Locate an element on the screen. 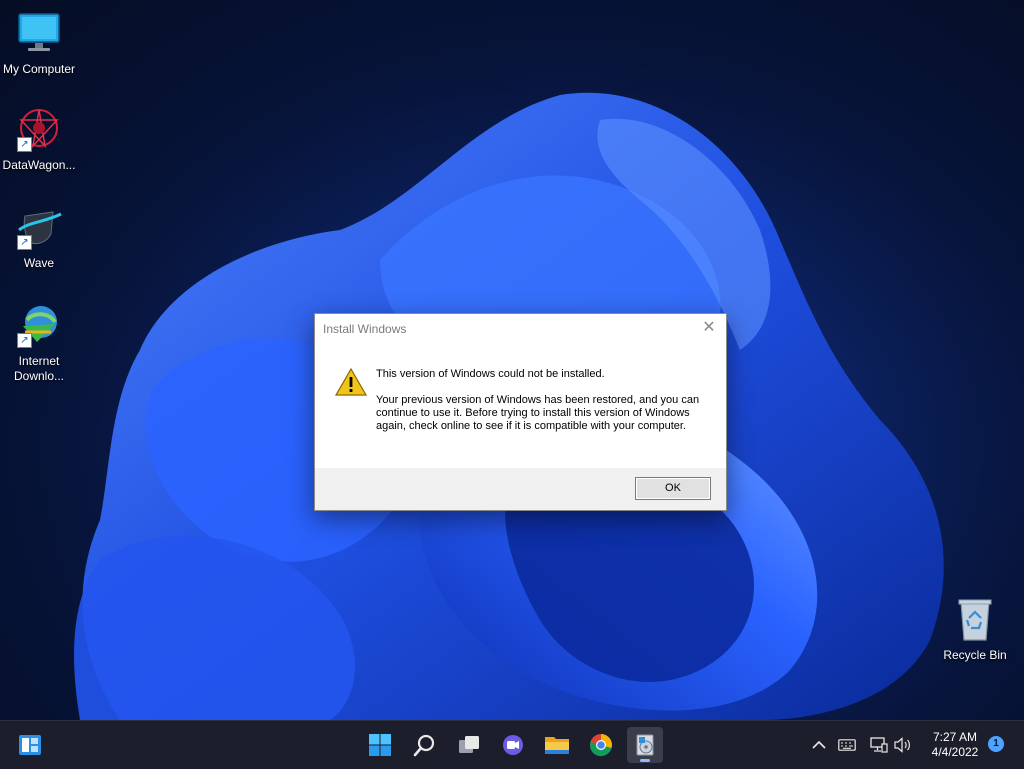  desktop-icon-label: My Computer is located at coordinates (39, 69).